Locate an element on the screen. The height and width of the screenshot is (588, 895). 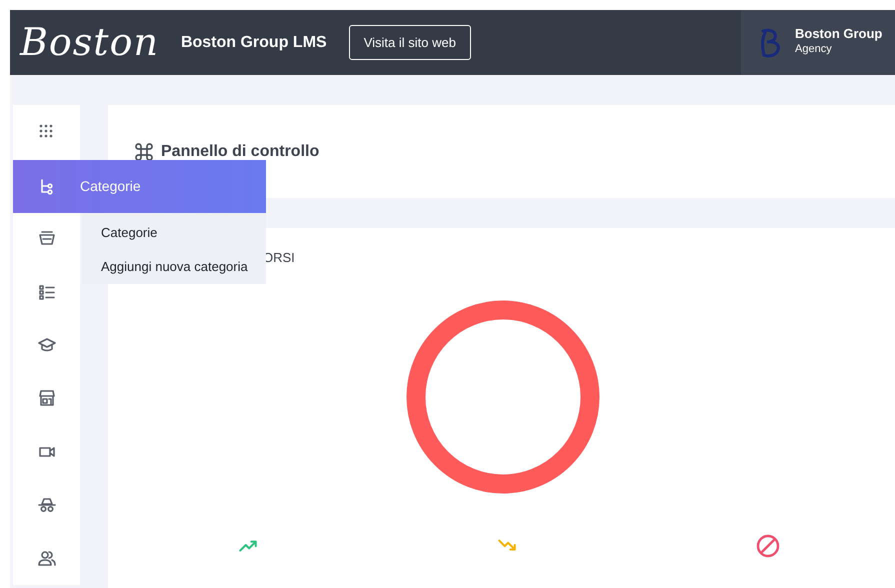
hat-glasses-icon is located at coordinates (47, 505).